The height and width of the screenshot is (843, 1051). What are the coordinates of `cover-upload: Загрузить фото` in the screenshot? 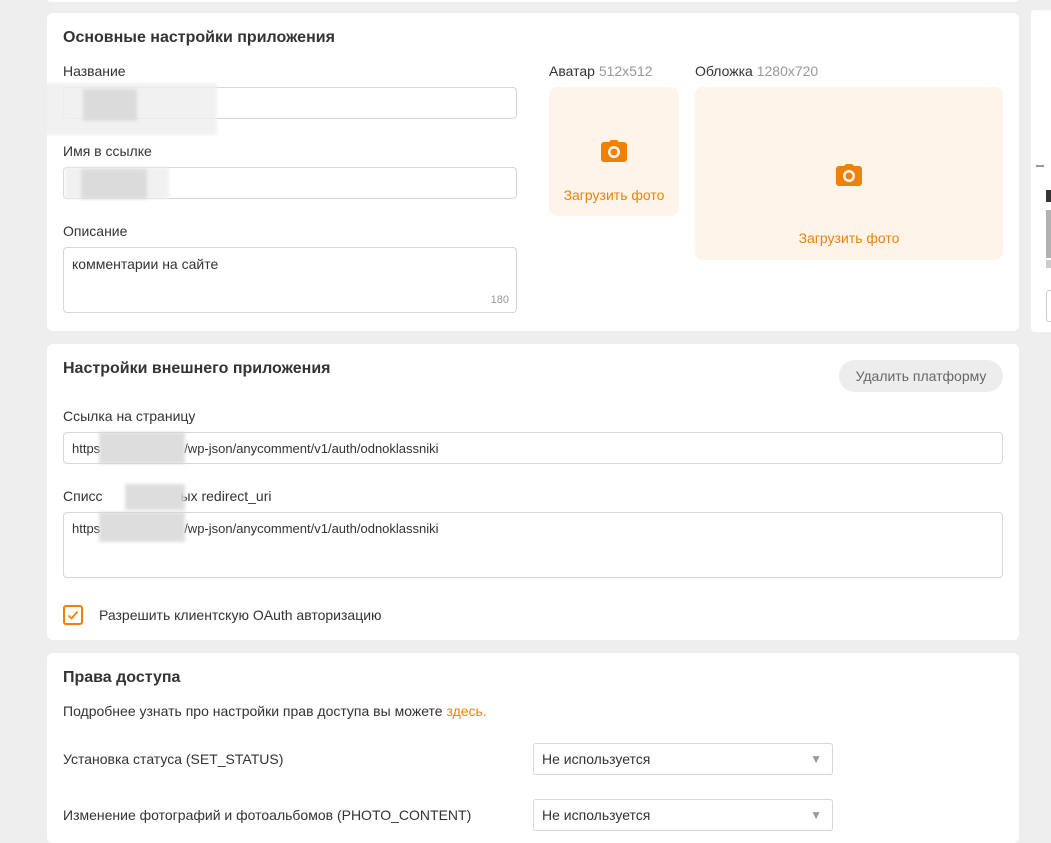 It's located at (849, 173).